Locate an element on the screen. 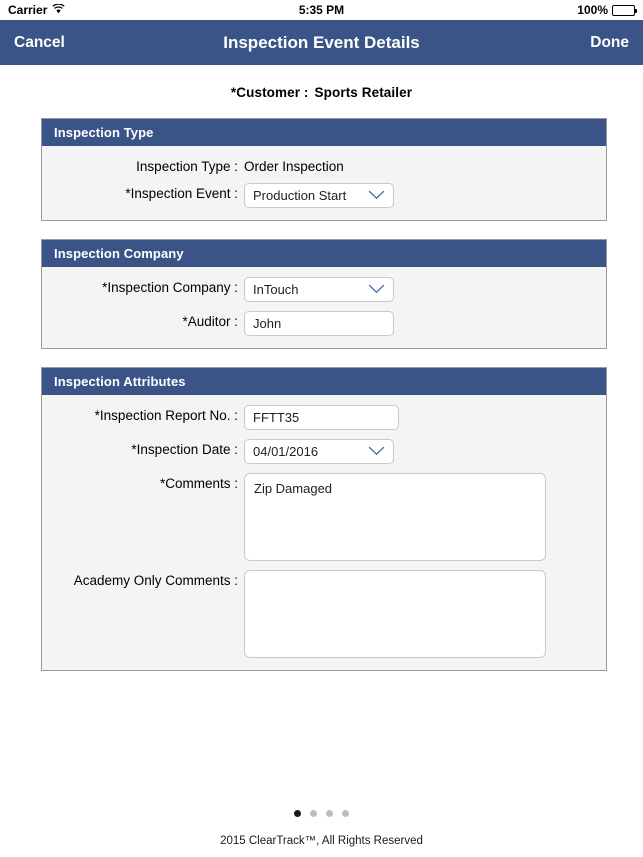  battery-full-icon is located at coordinates (624, 10).